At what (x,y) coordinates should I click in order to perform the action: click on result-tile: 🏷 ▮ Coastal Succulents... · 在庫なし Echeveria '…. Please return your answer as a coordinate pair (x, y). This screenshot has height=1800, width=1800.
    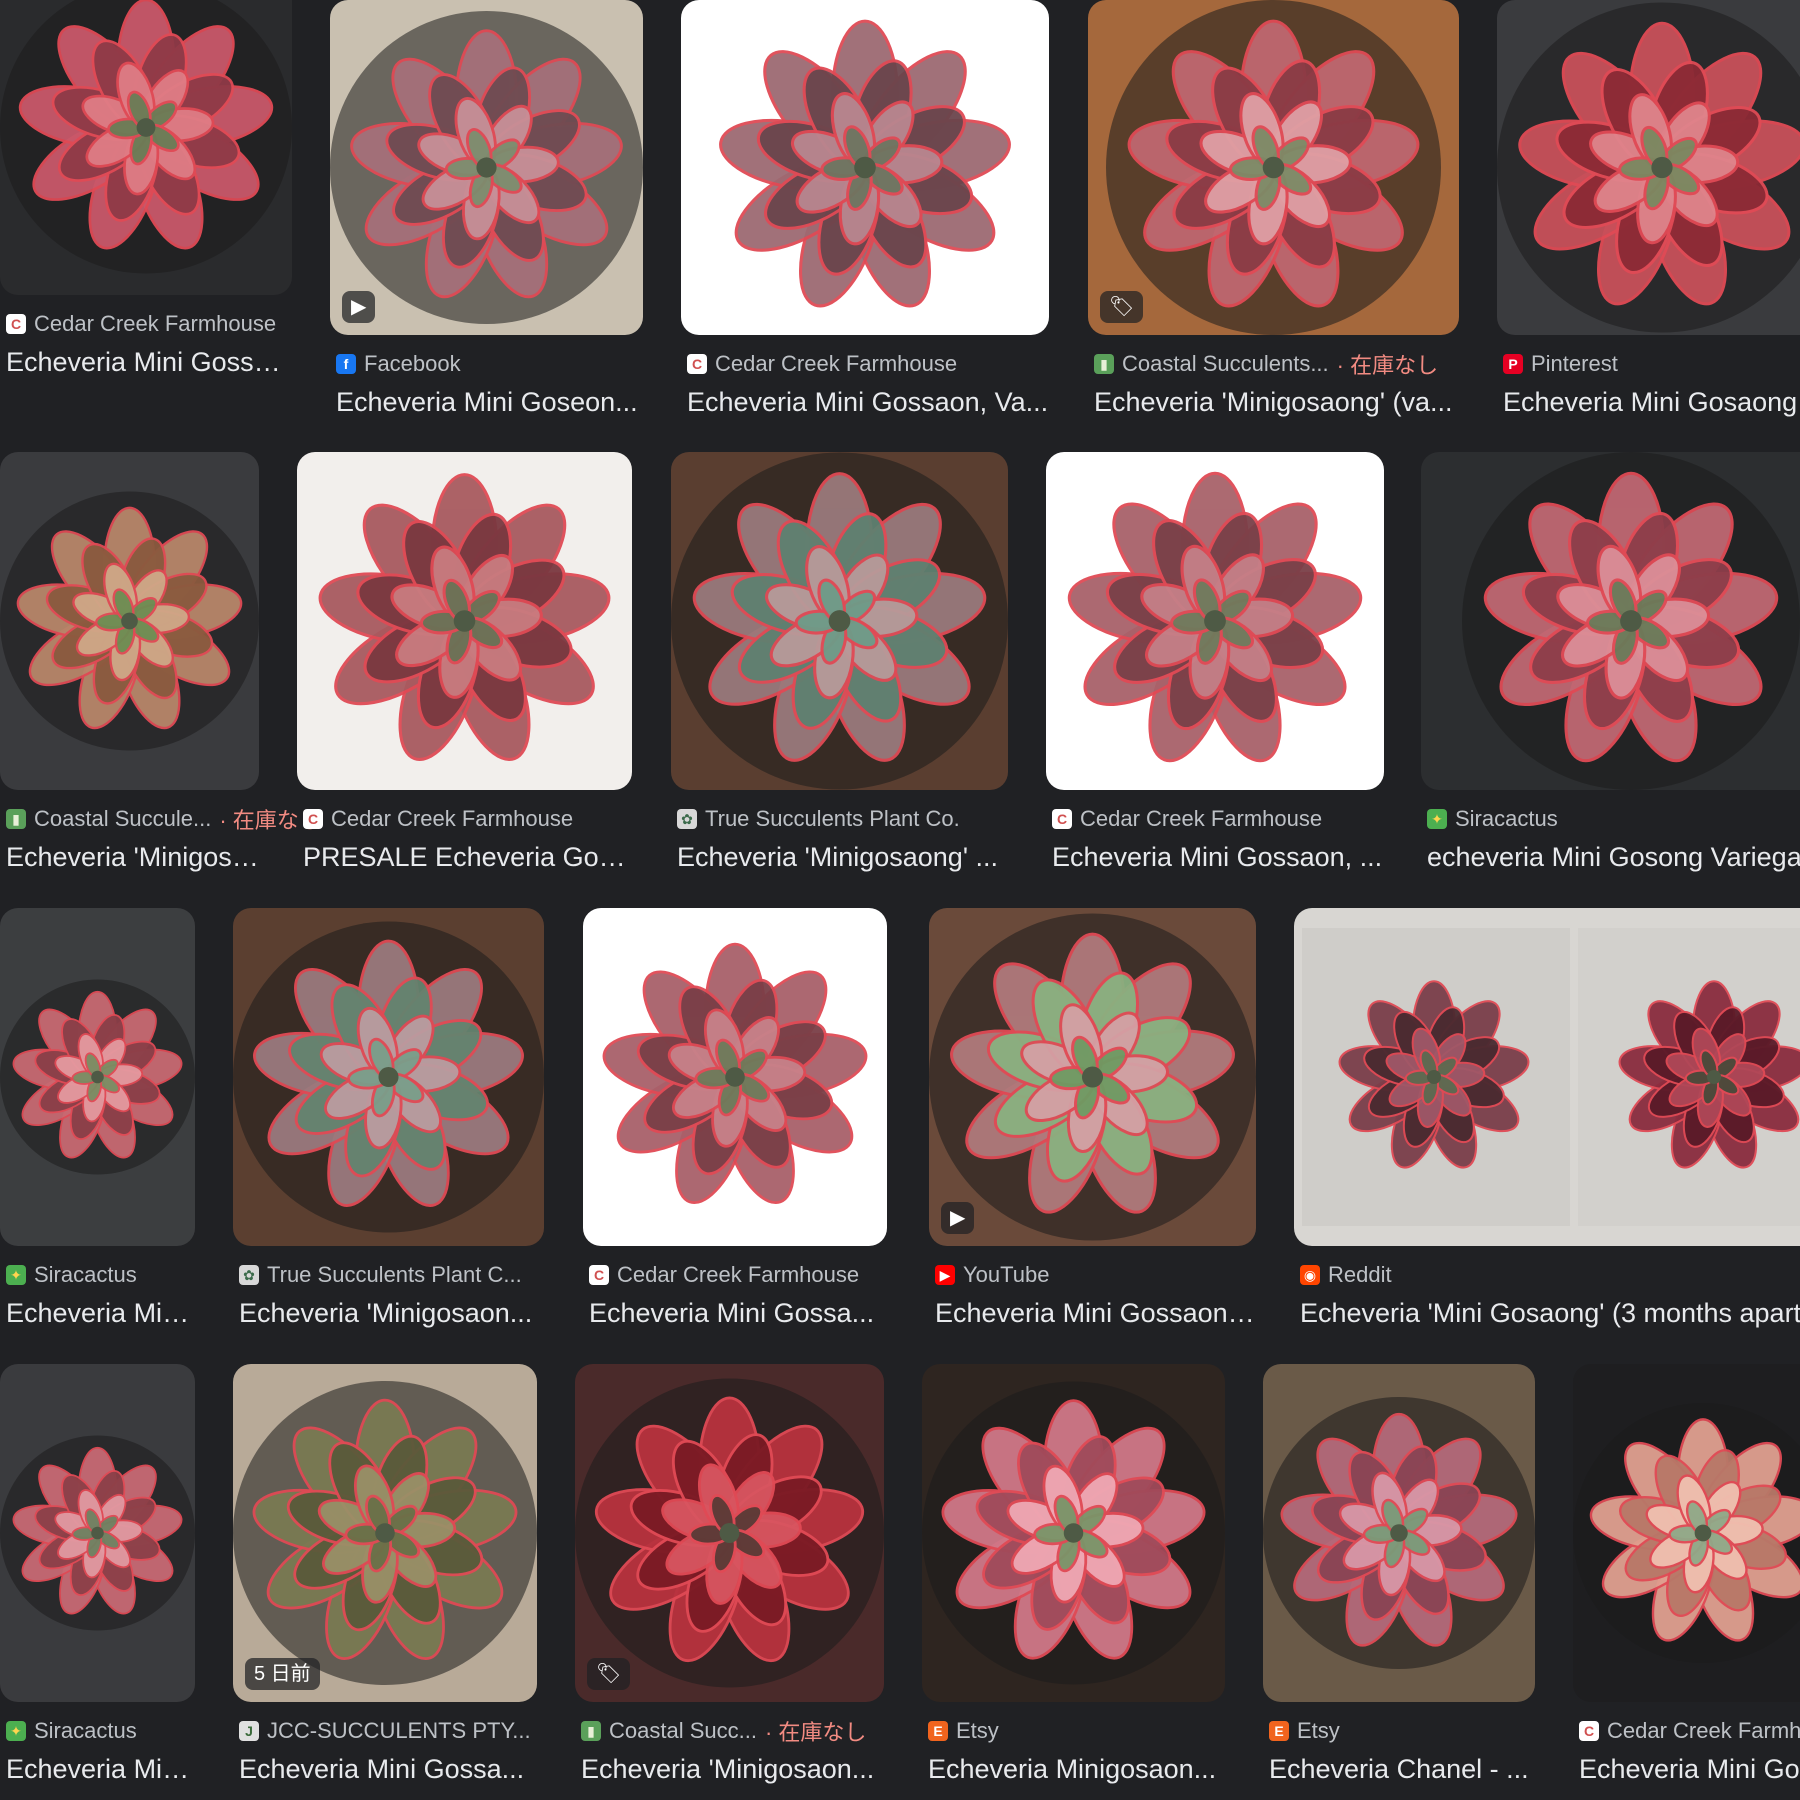
    Looking at the image, I should click on (1273, 213).